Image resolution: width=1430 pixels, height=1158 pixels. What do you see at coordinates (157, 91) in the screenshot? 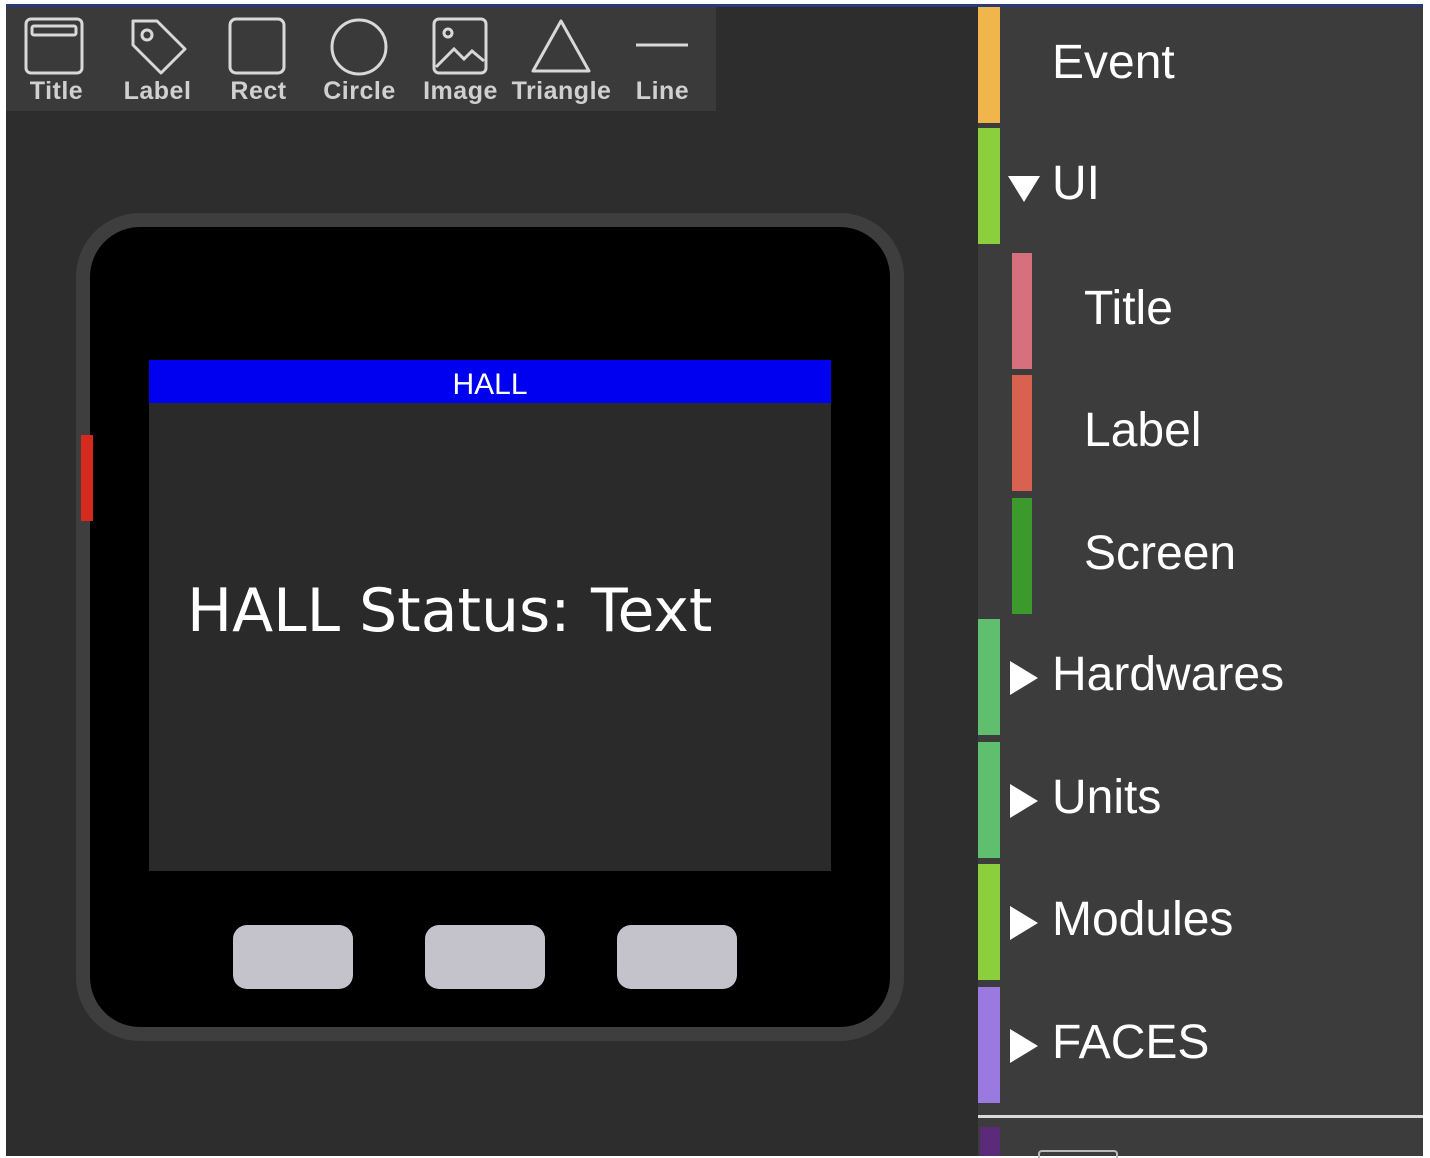
I see `tool-label-label: Label` at bounding box center [157, 91].